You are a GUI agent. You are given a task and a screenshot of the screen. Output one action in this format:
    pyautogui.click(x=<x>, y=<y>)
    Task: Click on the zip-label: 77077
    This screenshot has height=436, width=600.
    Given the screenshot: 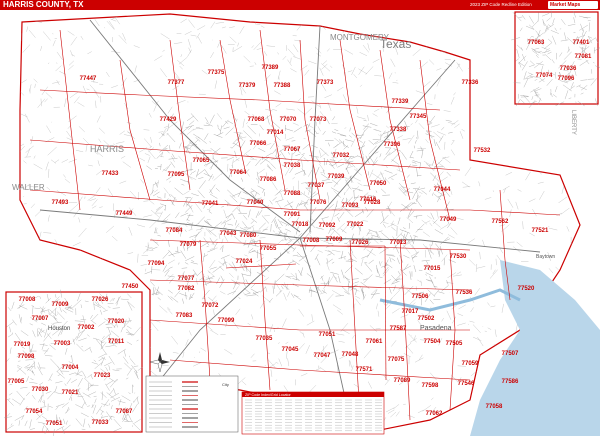 What is the action you would take?
    pyautogui.click(x=186, y=279)
    